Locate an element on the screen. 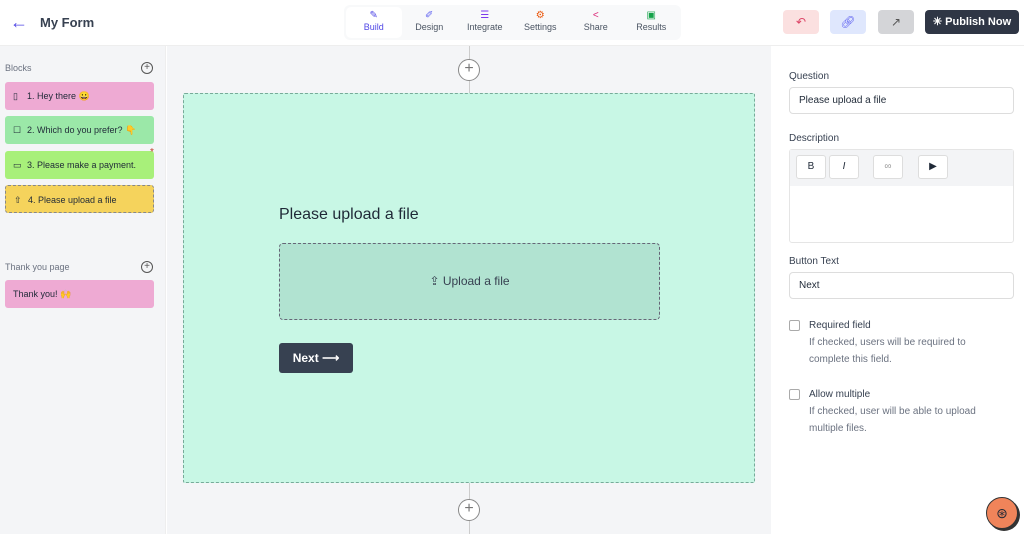  add-block-below-button: + is located at coordinates (469, 510).